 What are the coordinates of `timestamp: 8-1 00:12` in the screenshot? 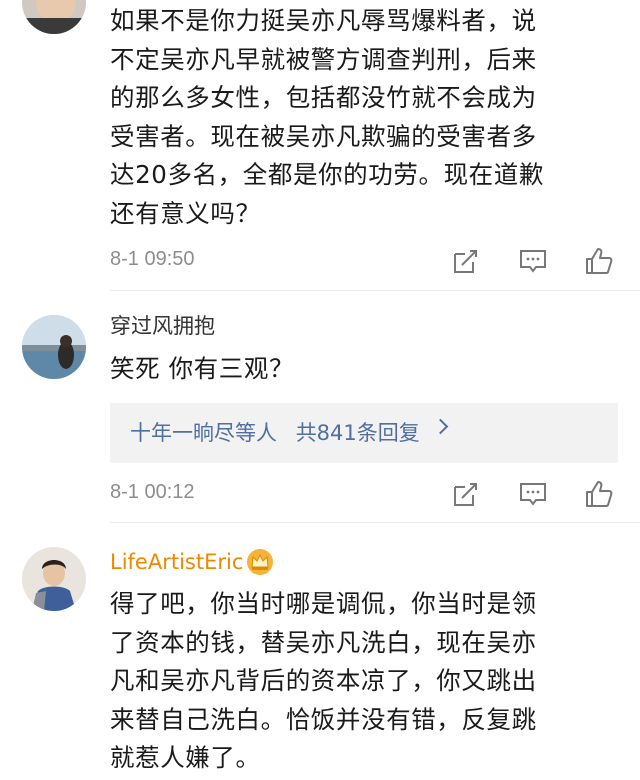 It's located at (152, 492).